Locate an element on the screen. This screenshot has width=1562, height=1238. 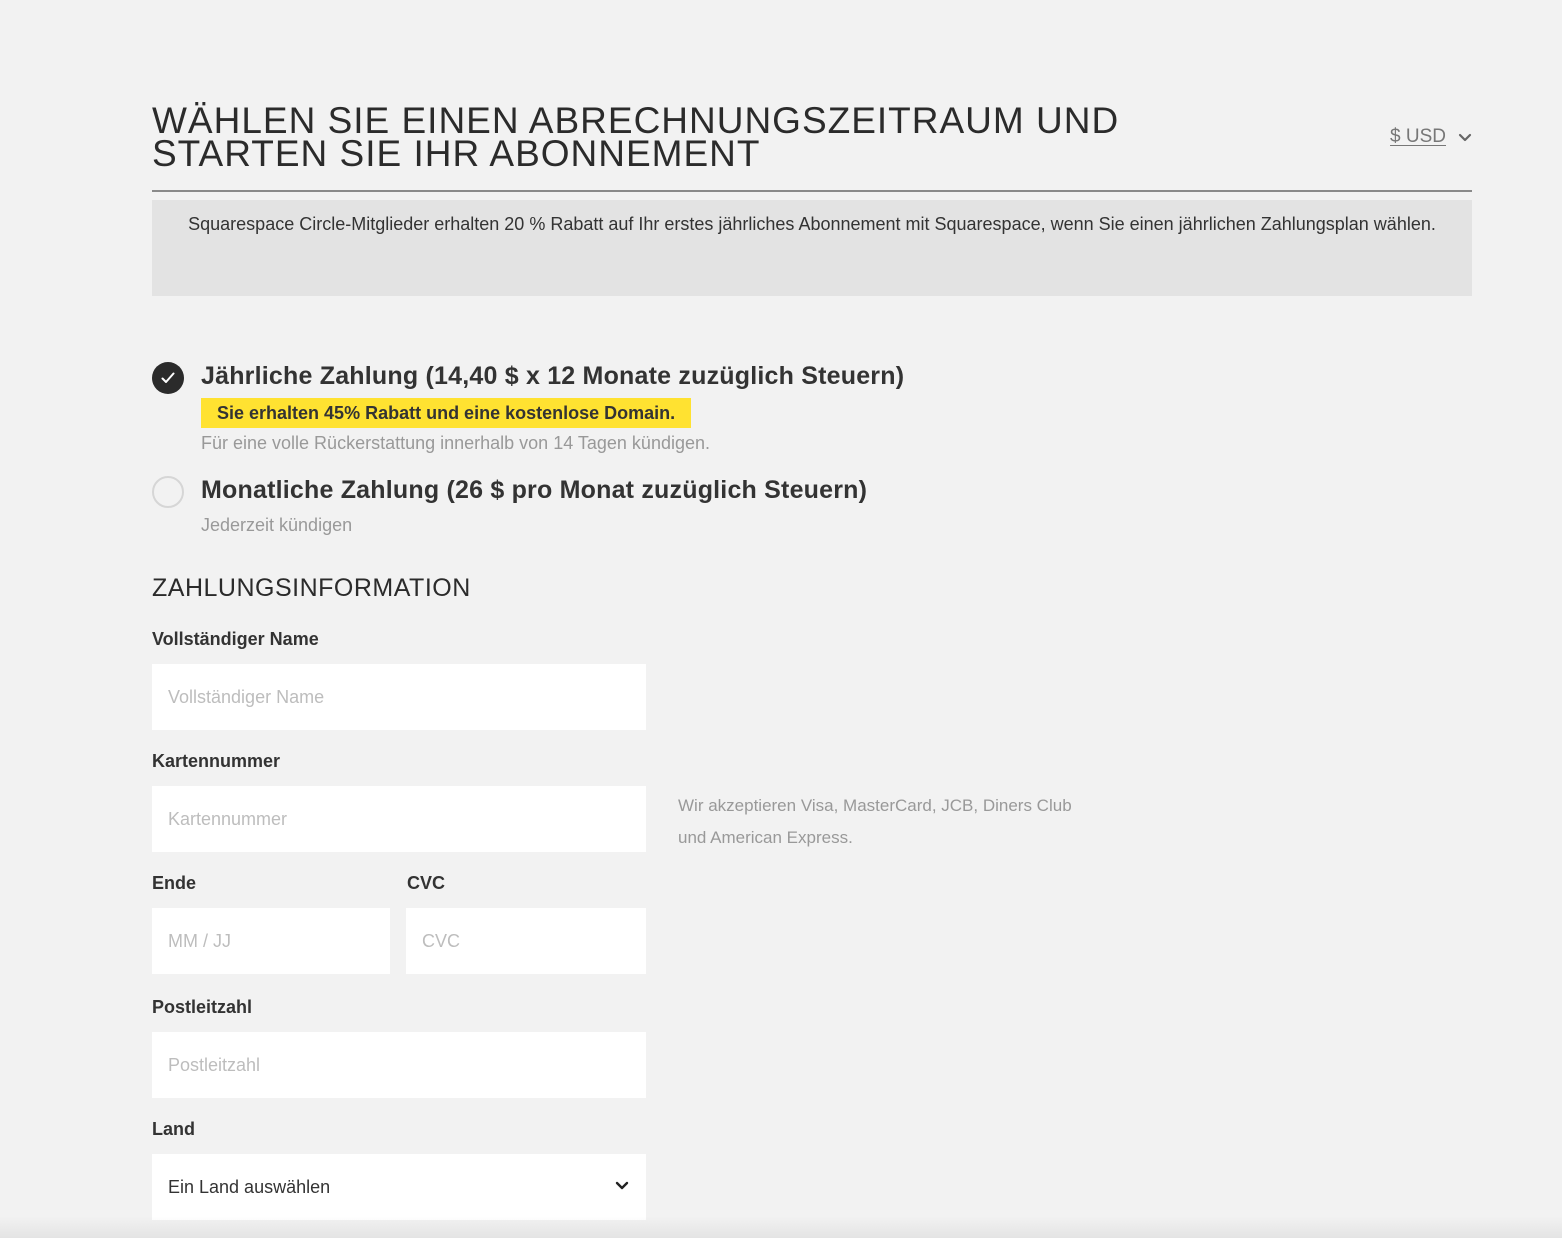
postal-code-label: Postleitzahl is located at coordinates (202, 1007).